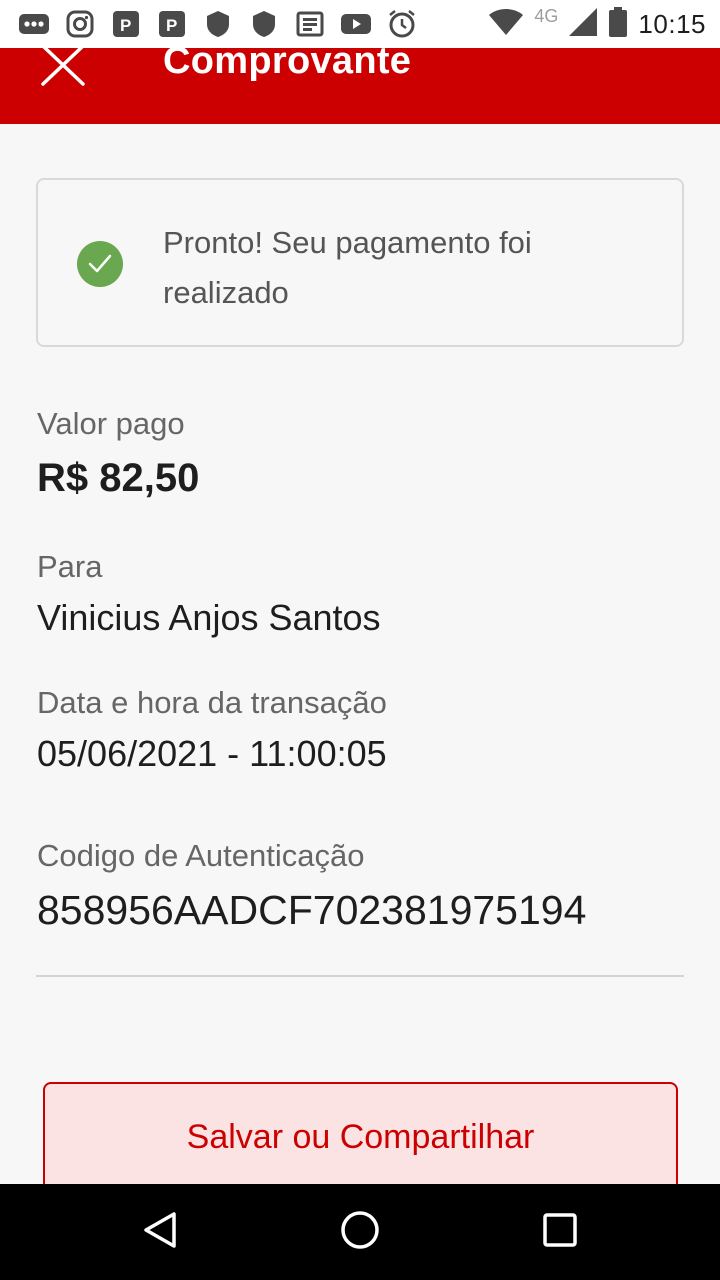 The width and height of the screenshot is (720, 1280). What do you see at coordinates (100, 264) in the screenshot?
I see `check-circle-icon` at bounding box center [100, 264].